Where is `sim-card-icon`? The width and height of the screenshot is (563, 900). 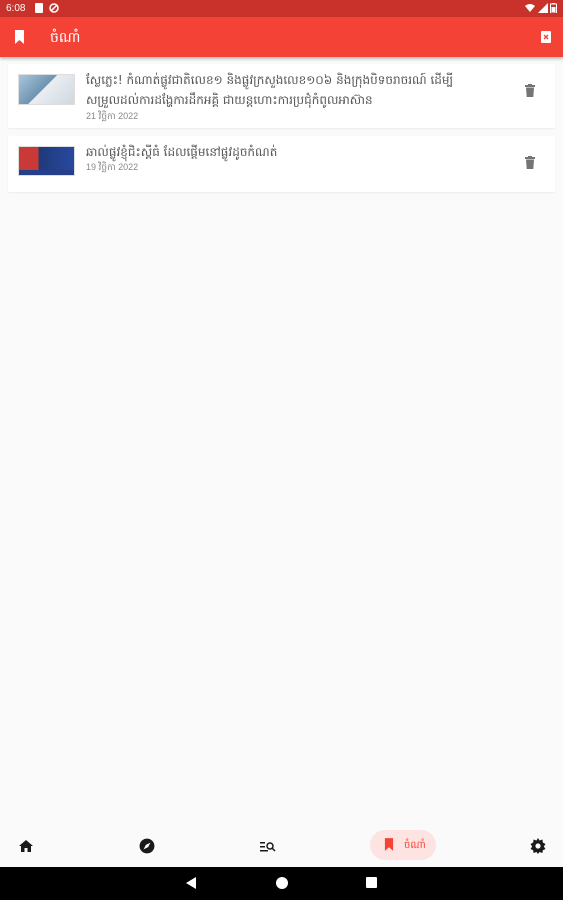
sim-card-icon is located at coordinates (39, 8).